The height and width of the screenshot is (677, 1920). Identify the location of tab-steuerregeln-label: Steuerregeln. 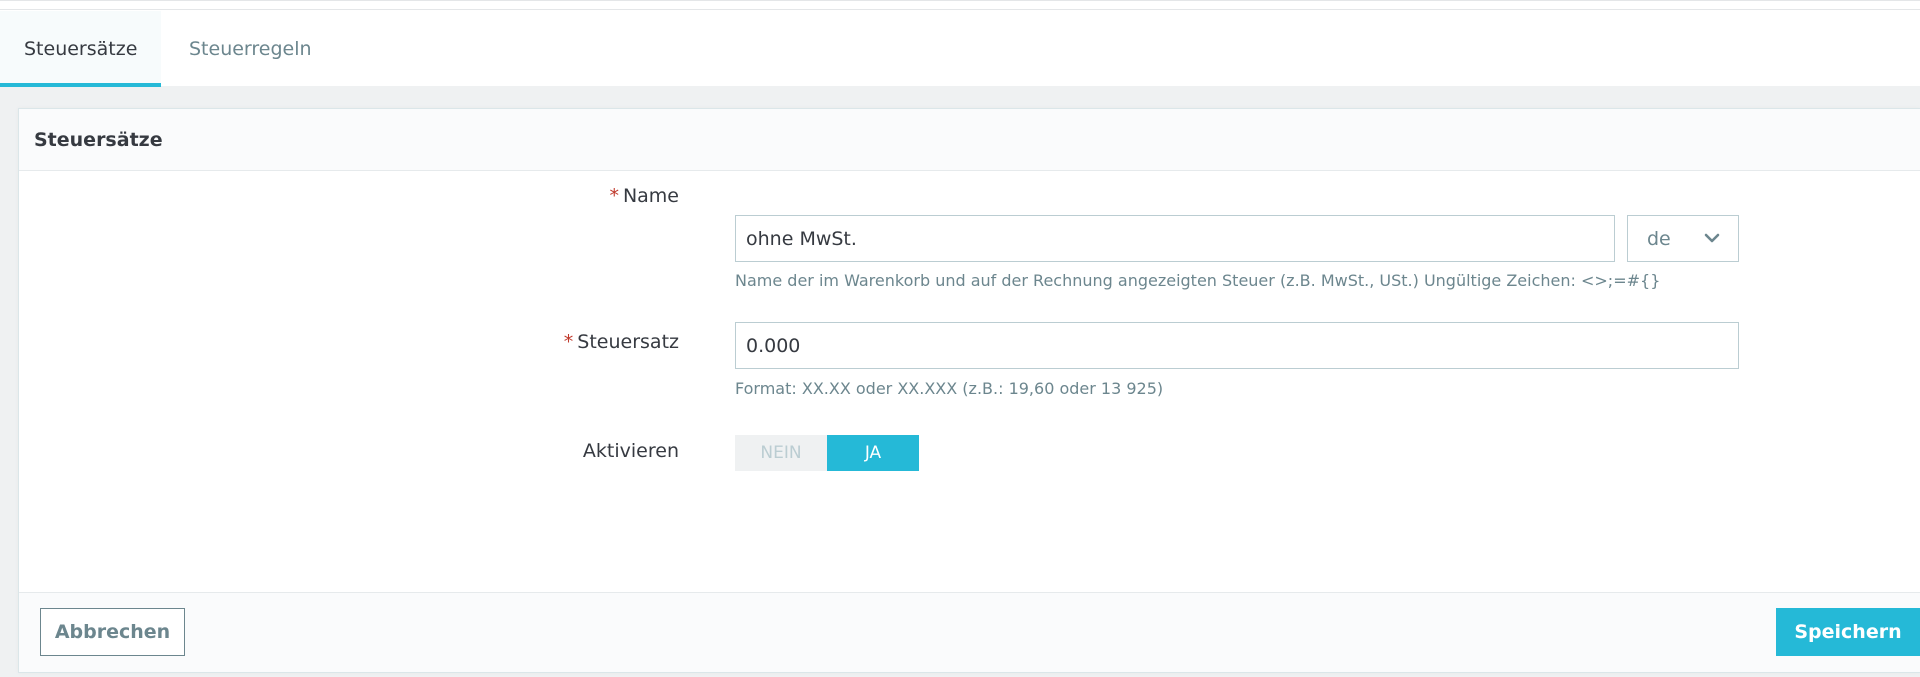
(250, 49).